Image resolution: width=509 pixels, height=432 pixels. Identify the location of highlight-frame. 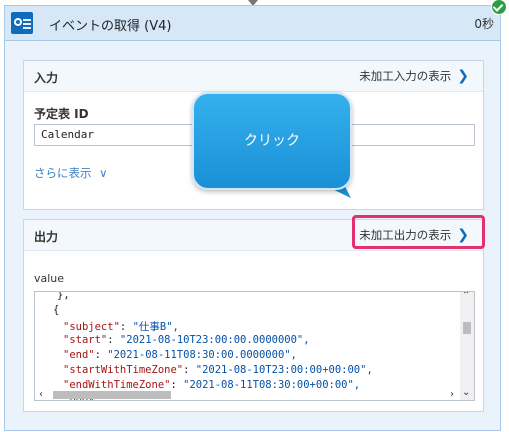
(418, 232).